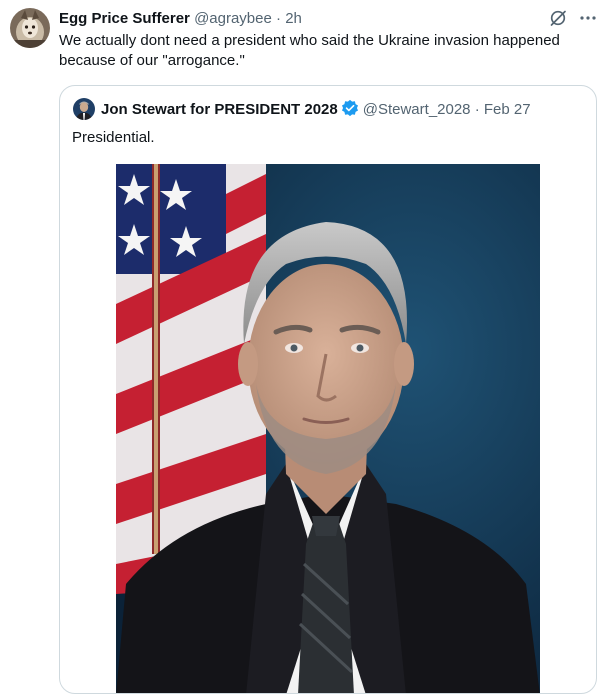 The height and width of the screenshot is (700, 608). Describe the element at coordinates (84, 109) in the screenshot. I see `quoted-author-avatar` at that location.